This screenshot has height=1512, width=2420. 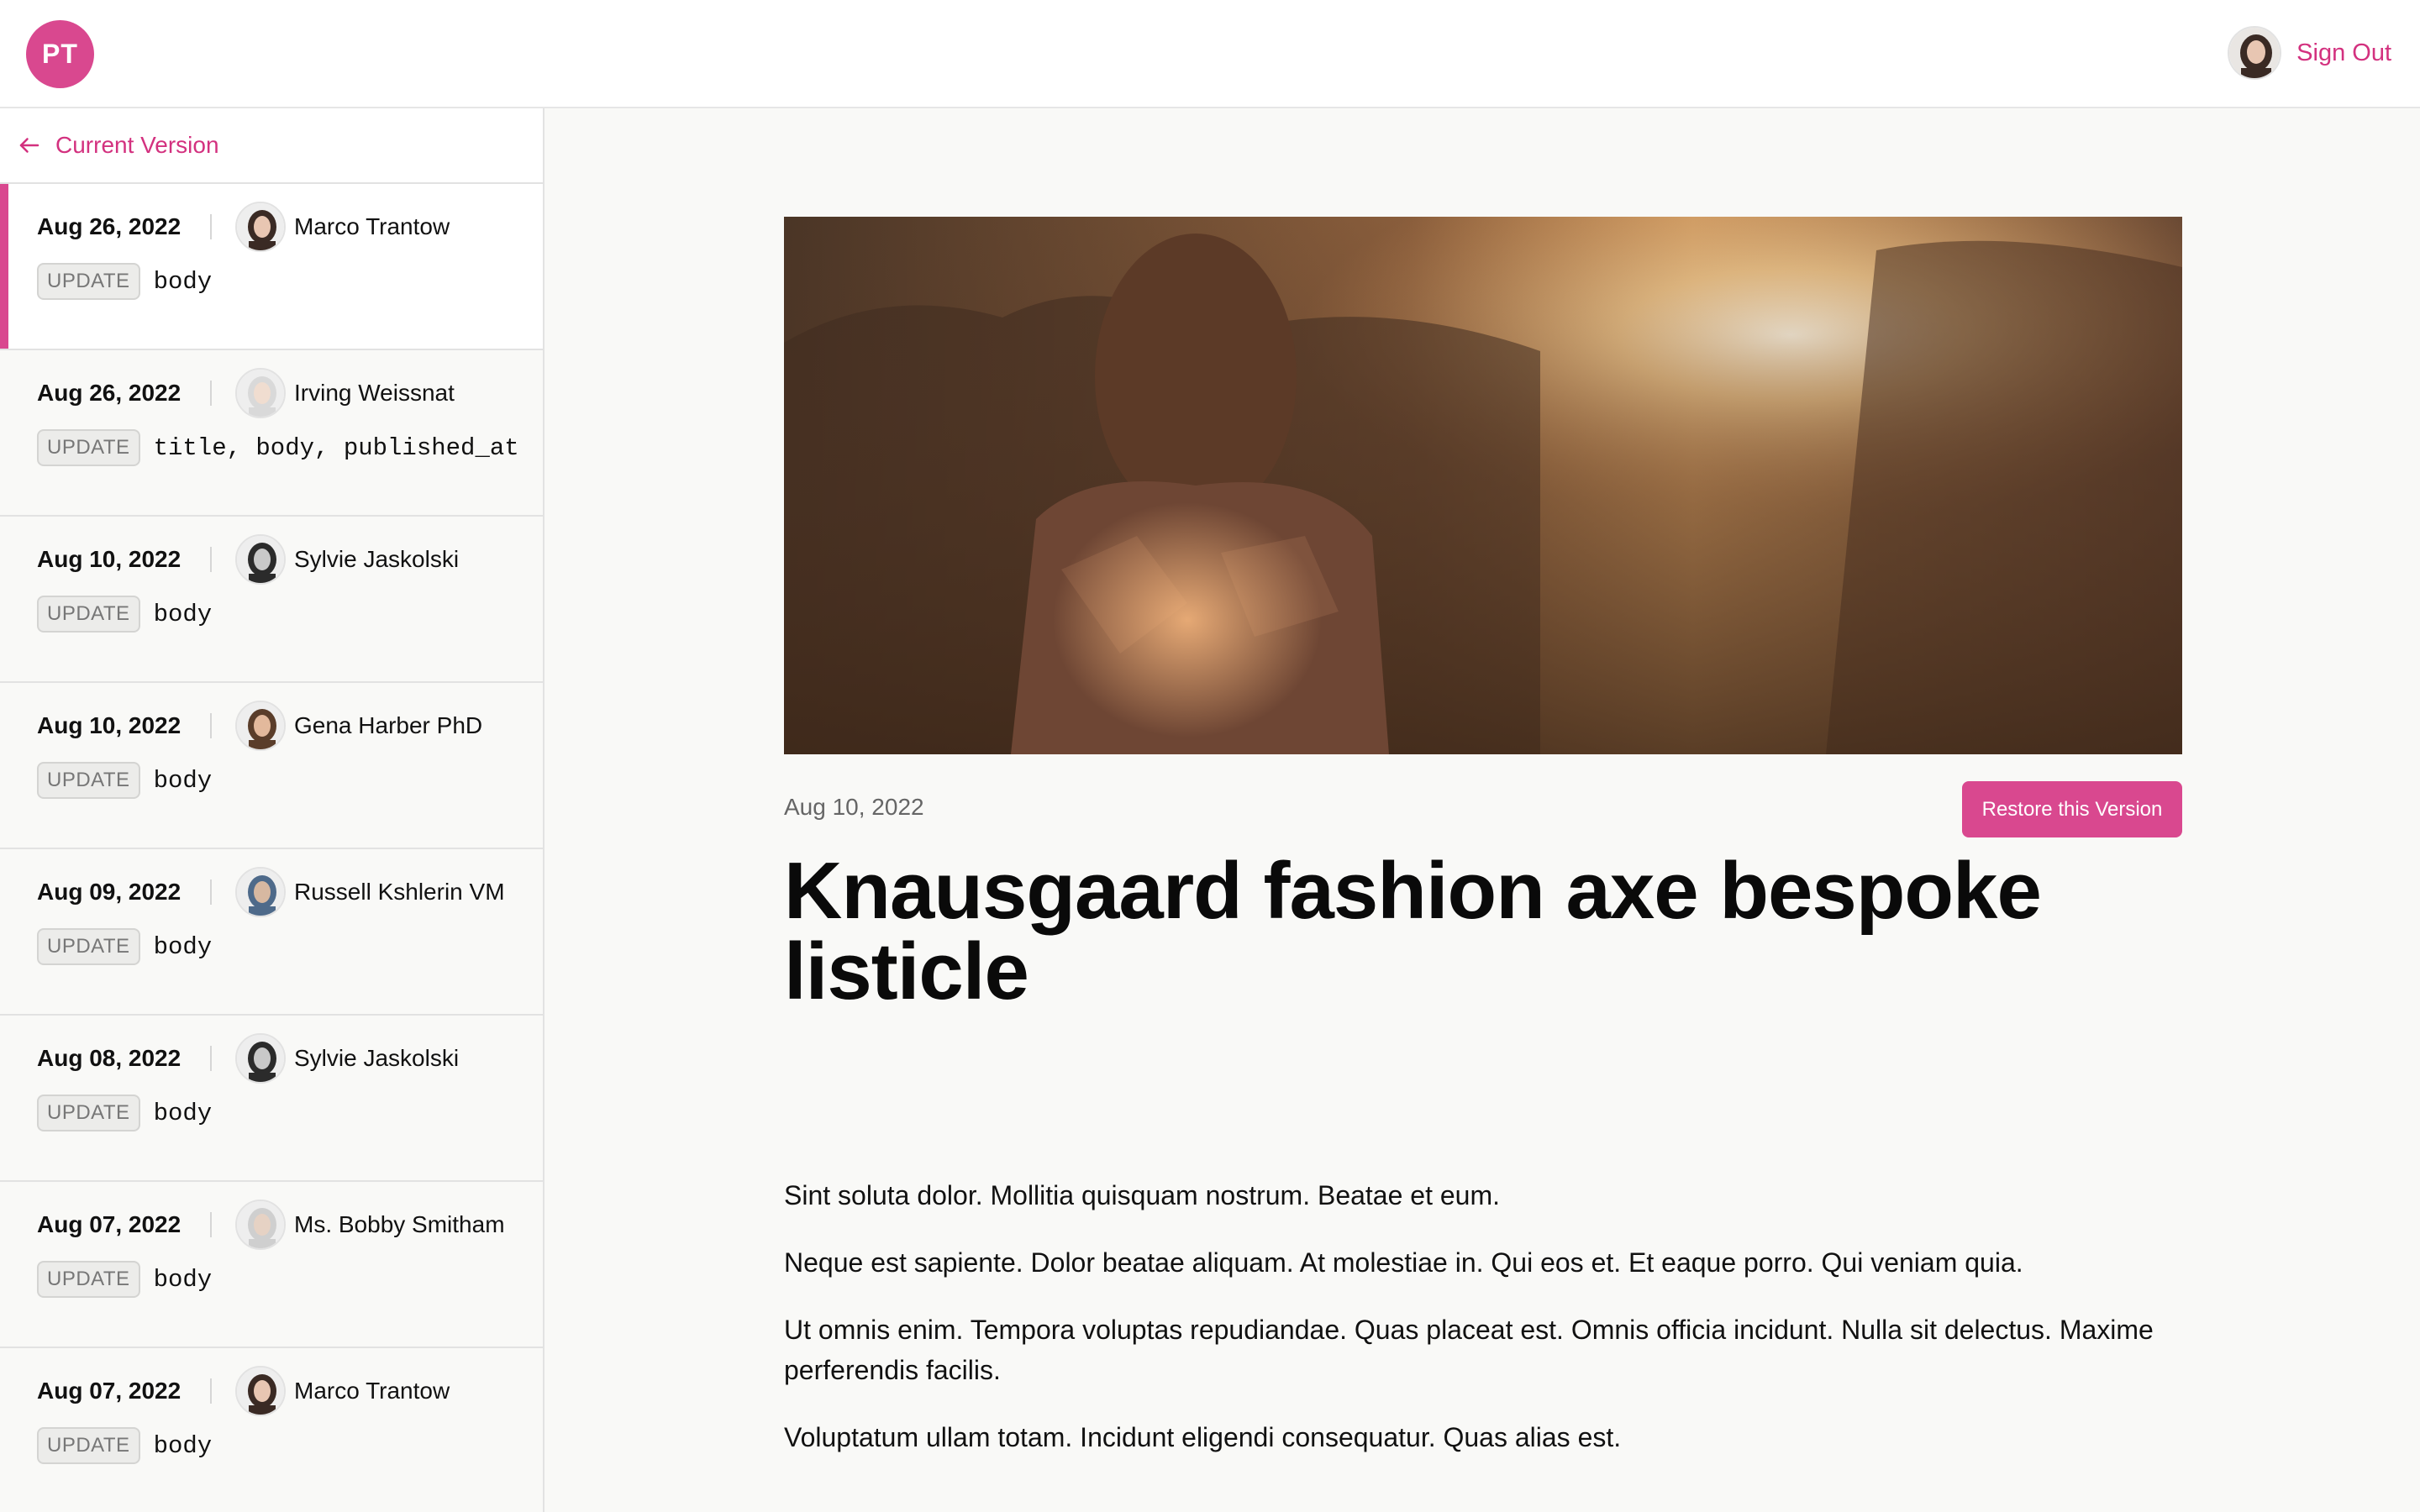 I want to click on version-date-label: Aug 09, 2022, so click(x=109, y=892).